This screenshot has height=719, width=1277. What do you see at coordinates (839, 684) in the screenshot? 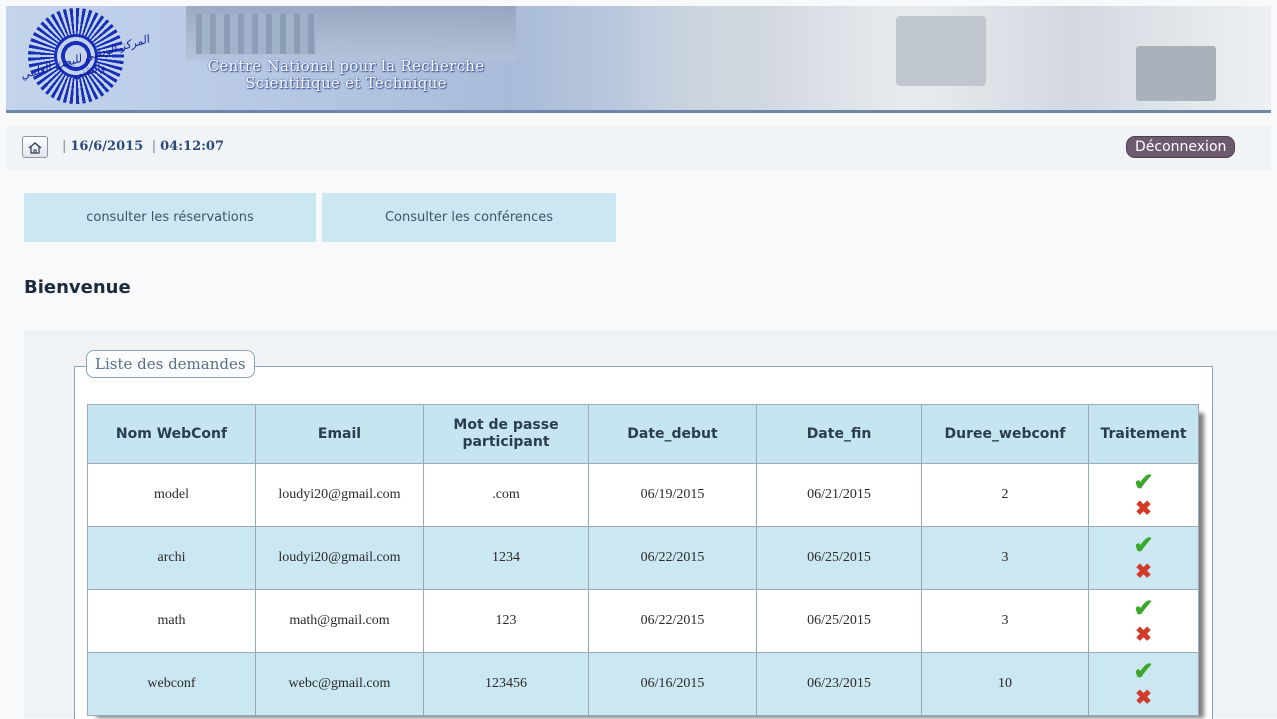
I see `cell-date-fin: 06/23/2015` at bounding box center [839, 684].